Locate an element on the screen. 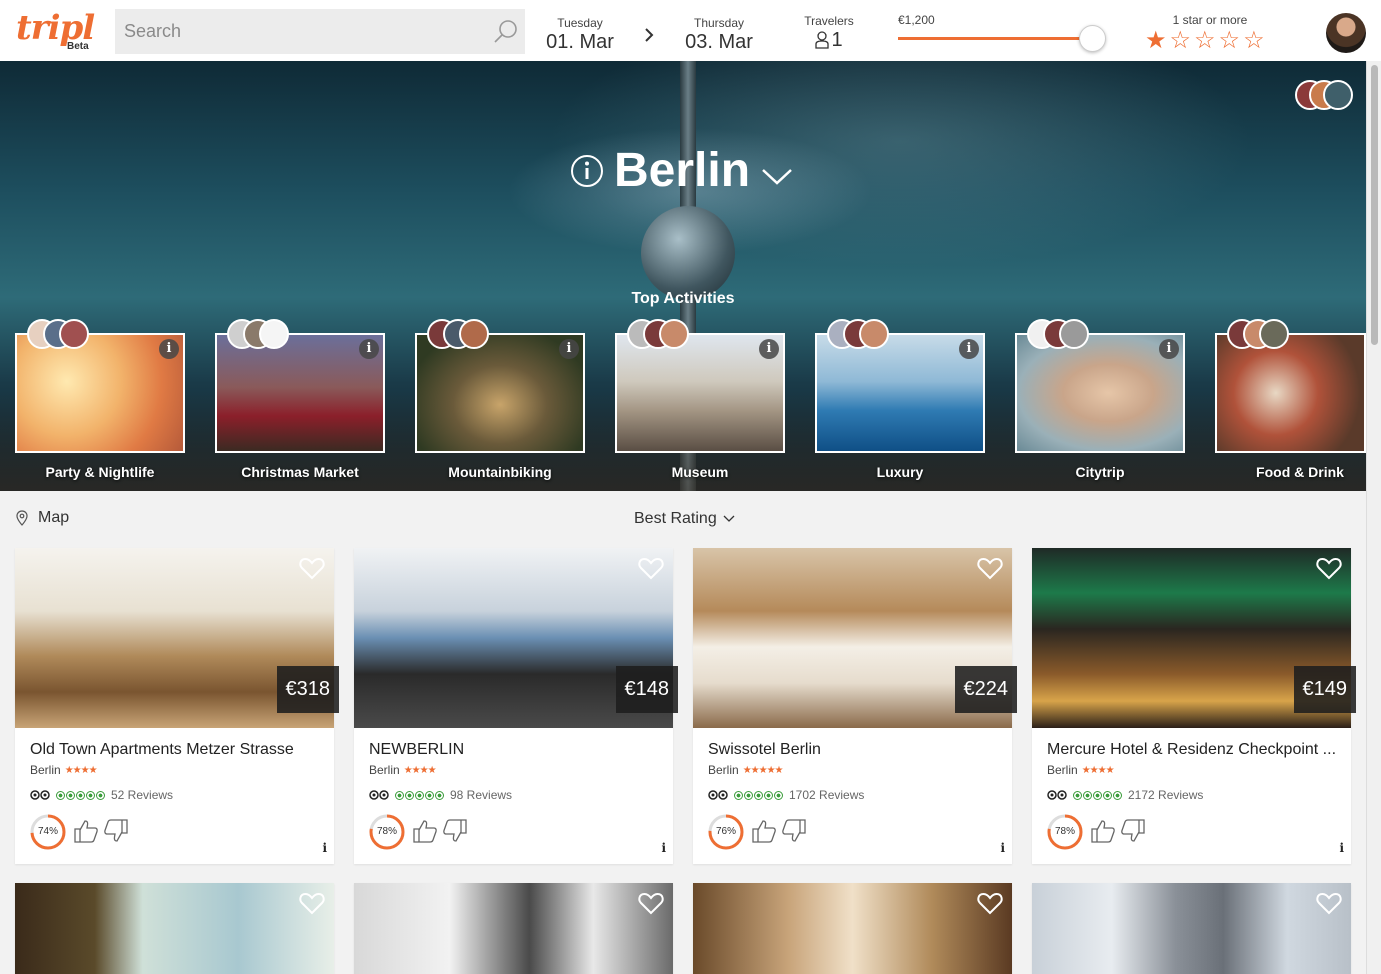 Image resolution: width=1381 pixels, height=974 pixels. chevron-down-icon is located at coordinates (777, 176).